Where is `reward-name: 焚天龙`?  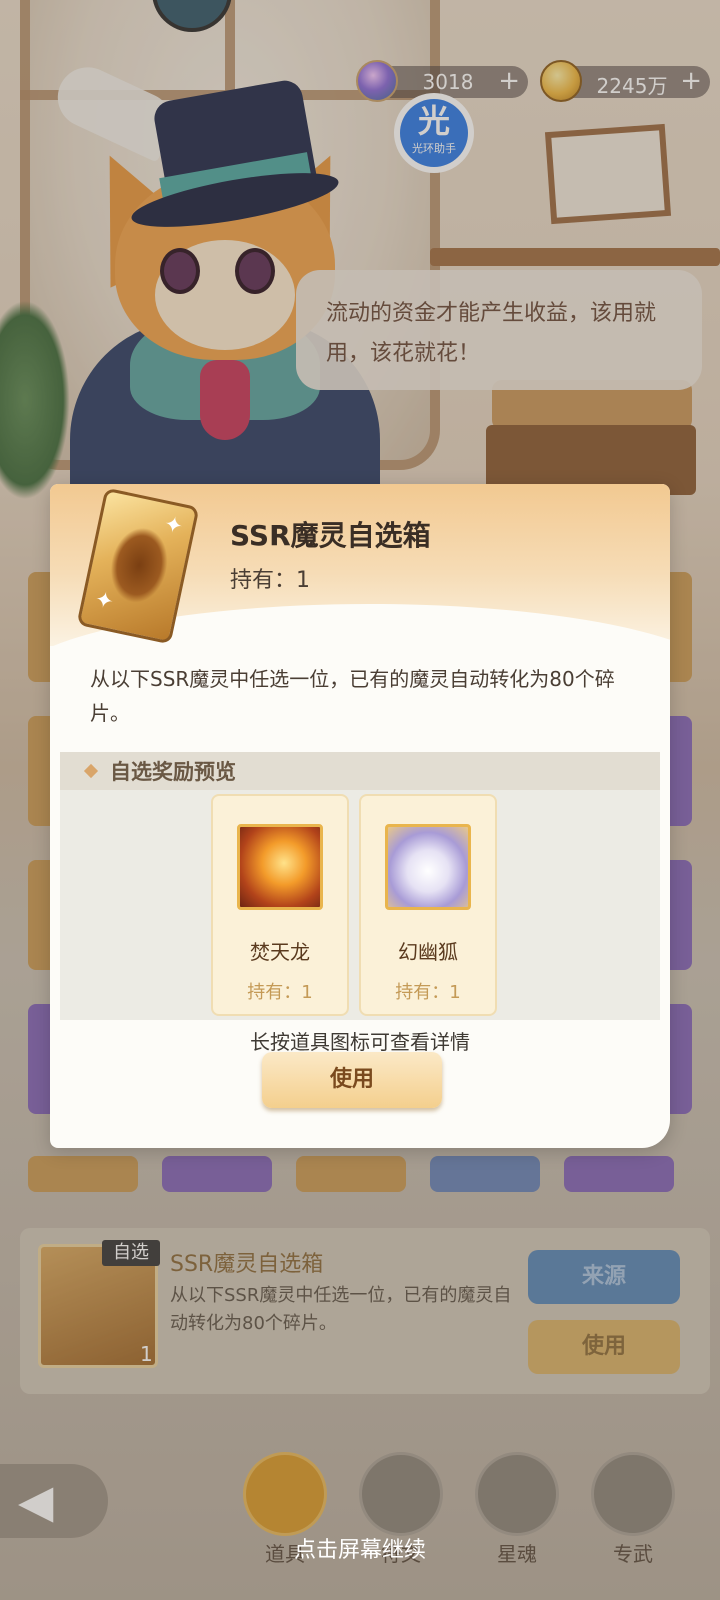
reward-name: 焚天龙 is located at coordinates (280, 952).